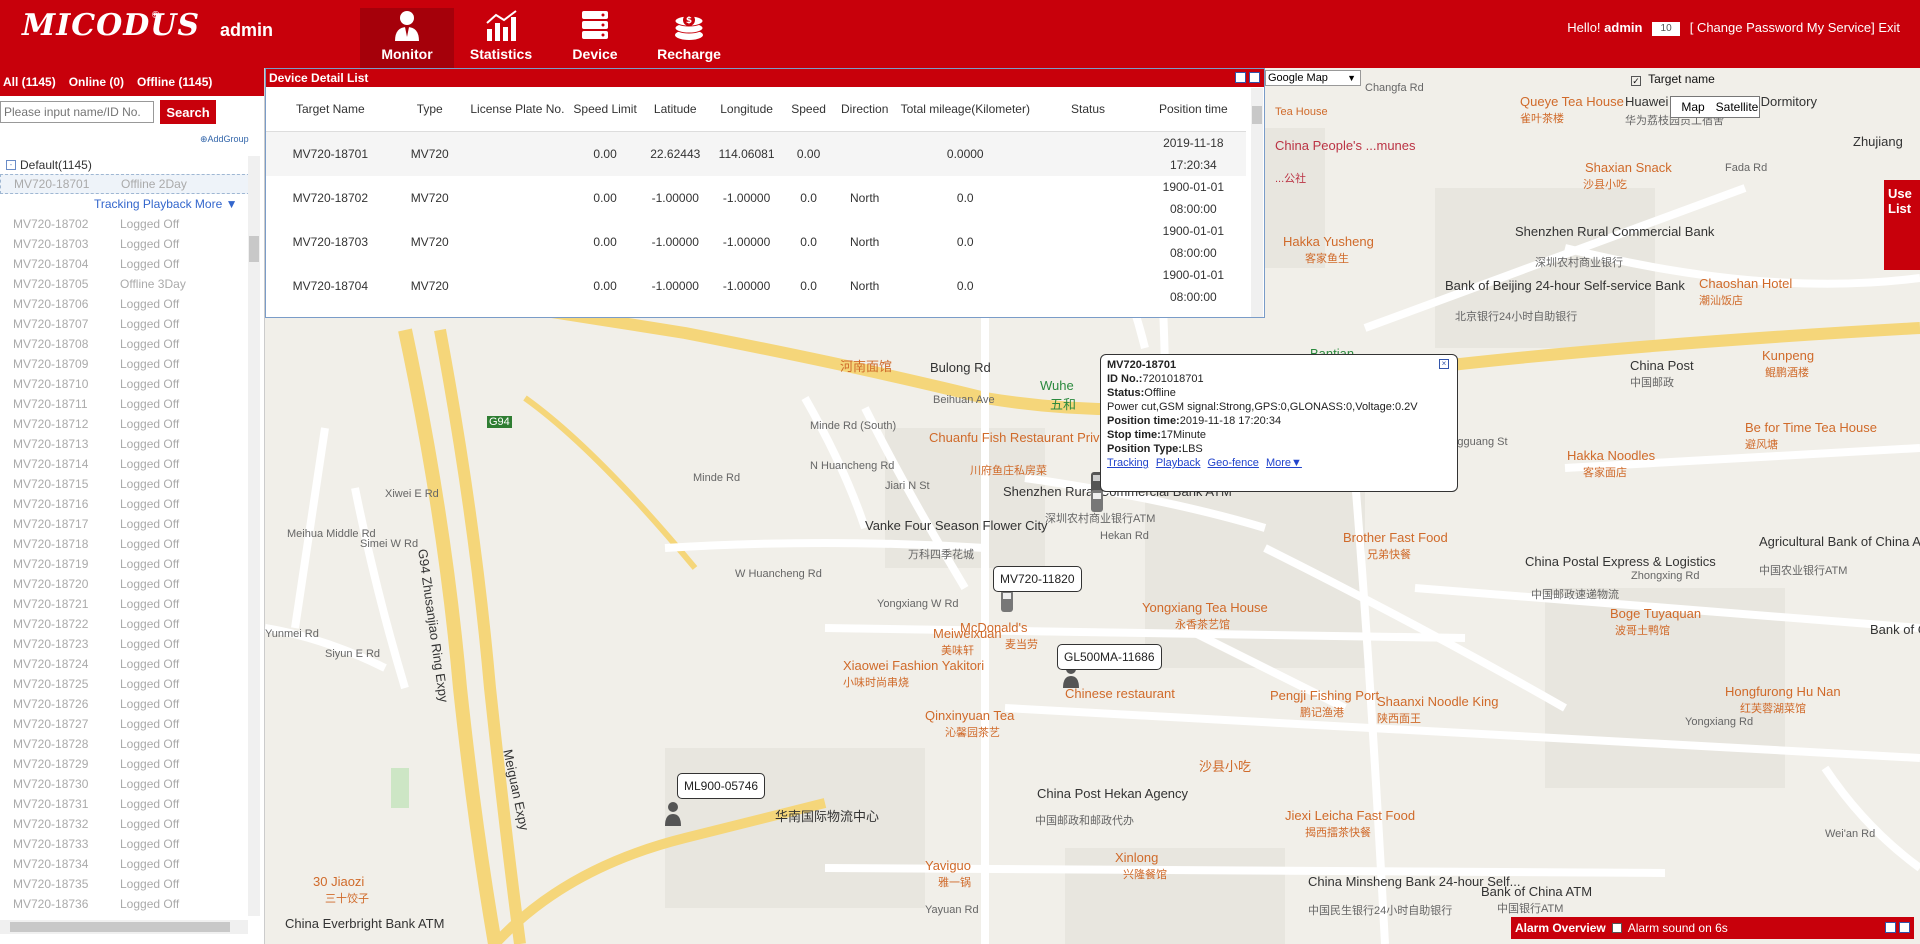 The width and height of the screenshot is (1920, 944). What do you see at coordinates (605, 109) in the screenshot?
I see `column-header: Speed Limit` at bounding box center [605, 109].